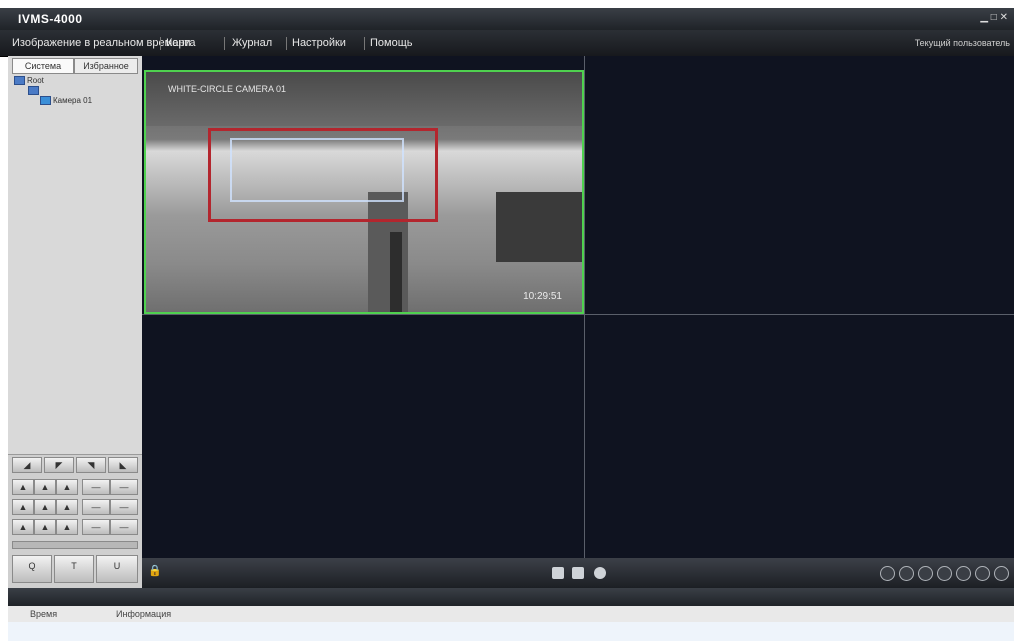  Describe the element at coordinates (23, 527) in the screenshot. I see `ptz-down-left-button: ▲` at that location.